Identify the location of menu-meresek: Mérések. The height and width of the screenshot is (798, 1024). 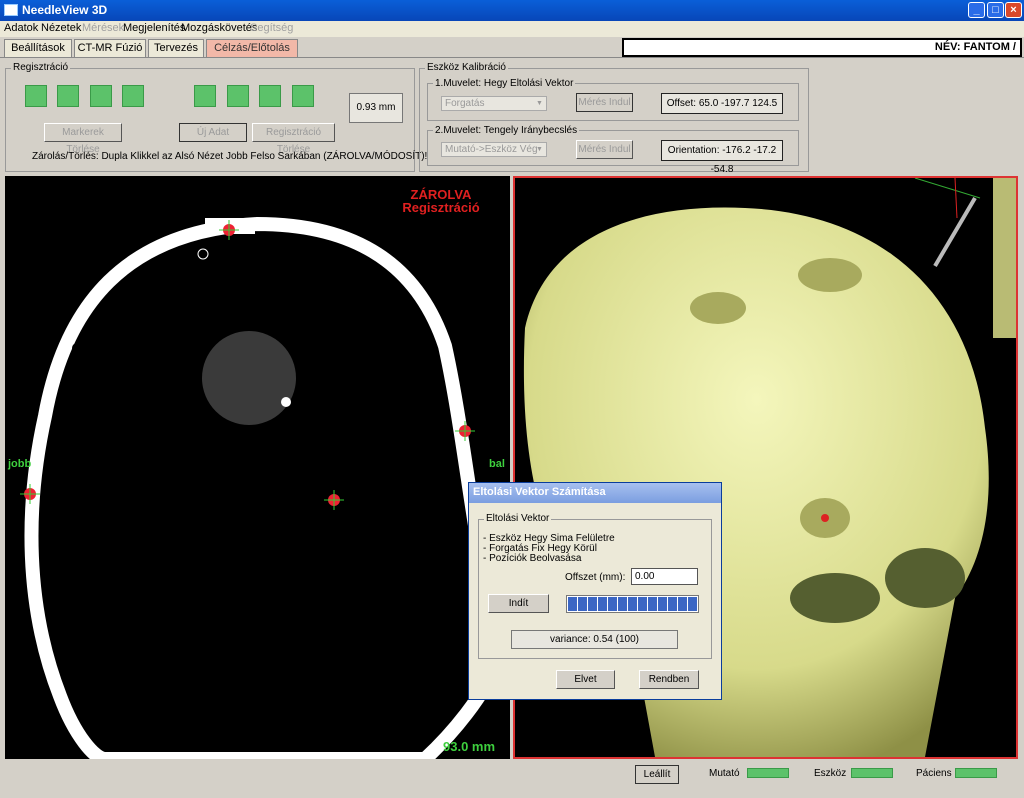
(103, 28).